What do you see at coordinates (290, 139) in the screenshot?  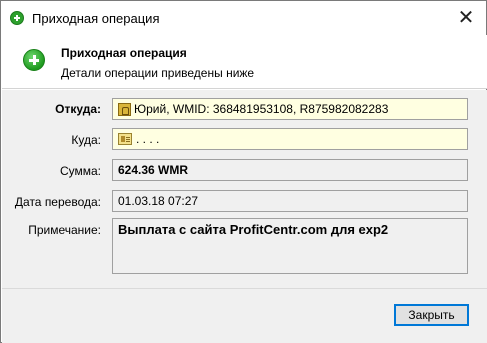 I see `to-field: . . . .` at bounding box center [290, 139].